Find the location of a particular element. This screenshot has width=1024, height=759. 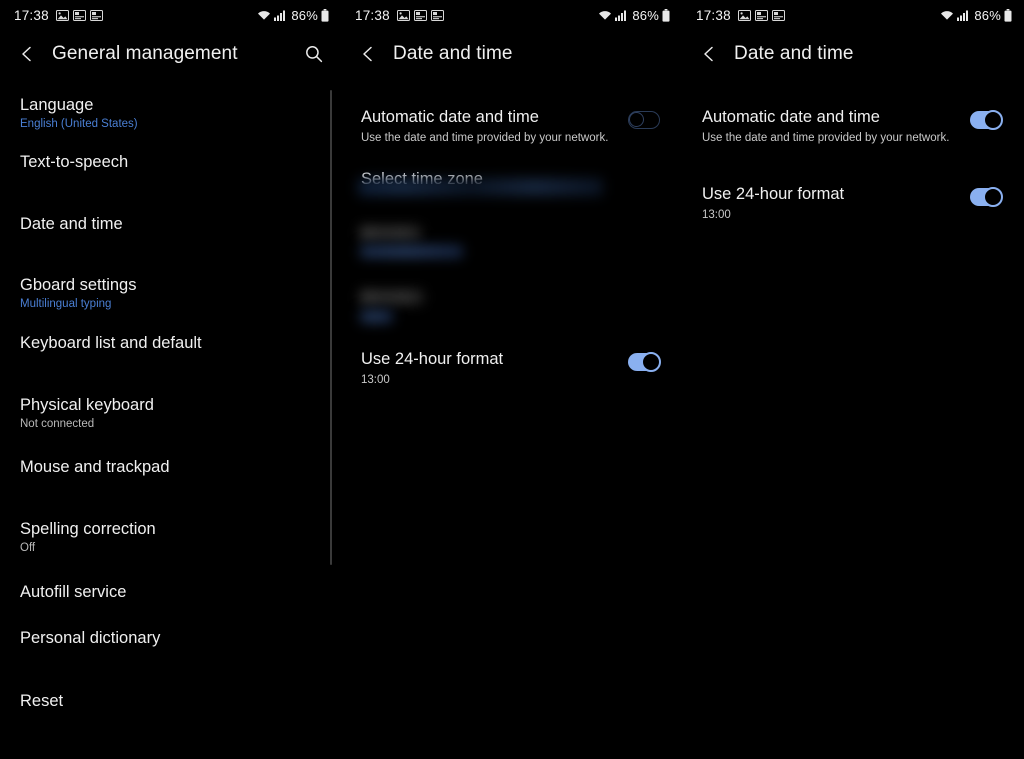

app-bar-panel-2: Date and time is located at coordinates (511, 54).